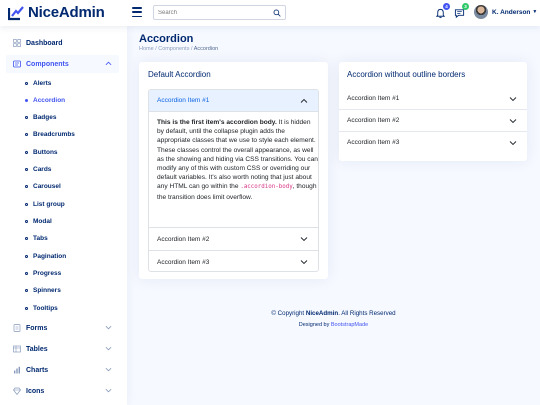 The image size is (540, 405). I want to click on sidebar-toggle-icon, so click(137, 12).